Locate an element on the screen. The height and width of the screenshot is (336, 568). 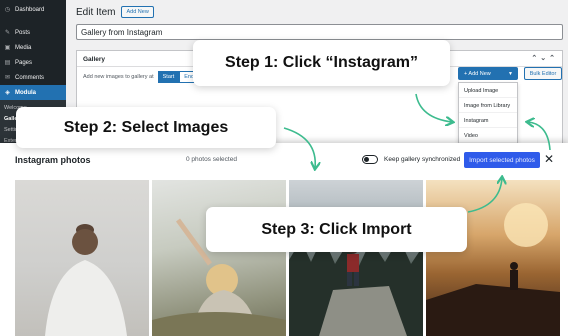
page-header: Edit Item Add New is located at coordinates (115, 12).